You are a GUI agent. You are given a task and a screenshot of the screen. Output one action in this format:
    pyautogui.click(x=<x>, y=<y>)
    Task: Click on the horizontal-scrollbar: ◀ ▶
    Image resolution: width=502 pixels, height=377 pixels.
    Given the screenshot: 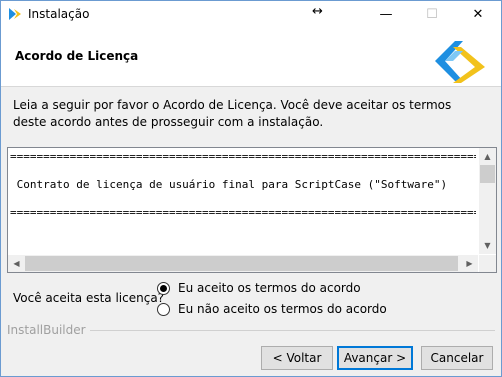 What is the action you would take?
    pyautogui.click(x=243, y=263)
    